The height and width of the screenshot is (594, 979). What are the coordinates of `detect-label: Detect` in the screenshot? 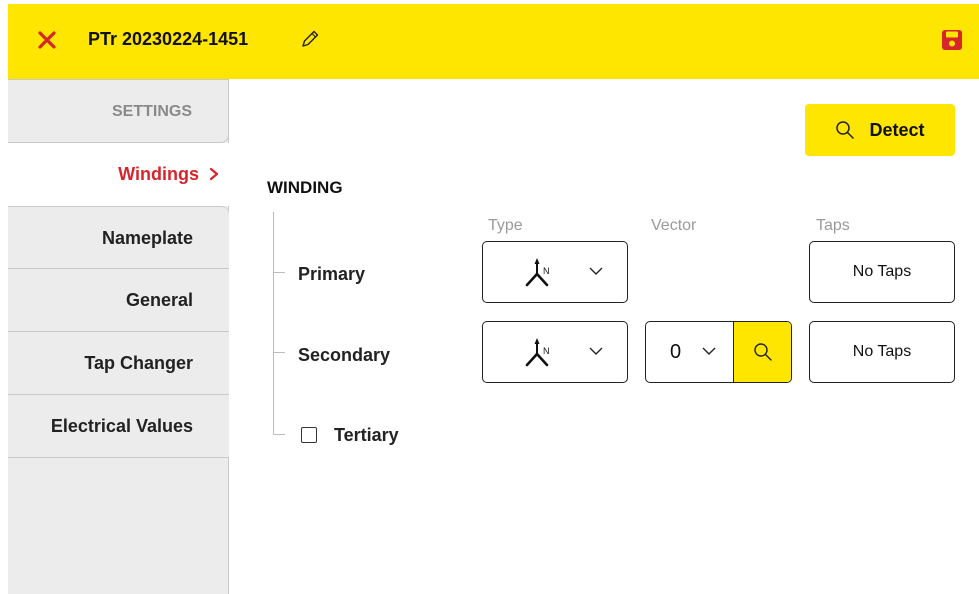 It's located at (897, 129).